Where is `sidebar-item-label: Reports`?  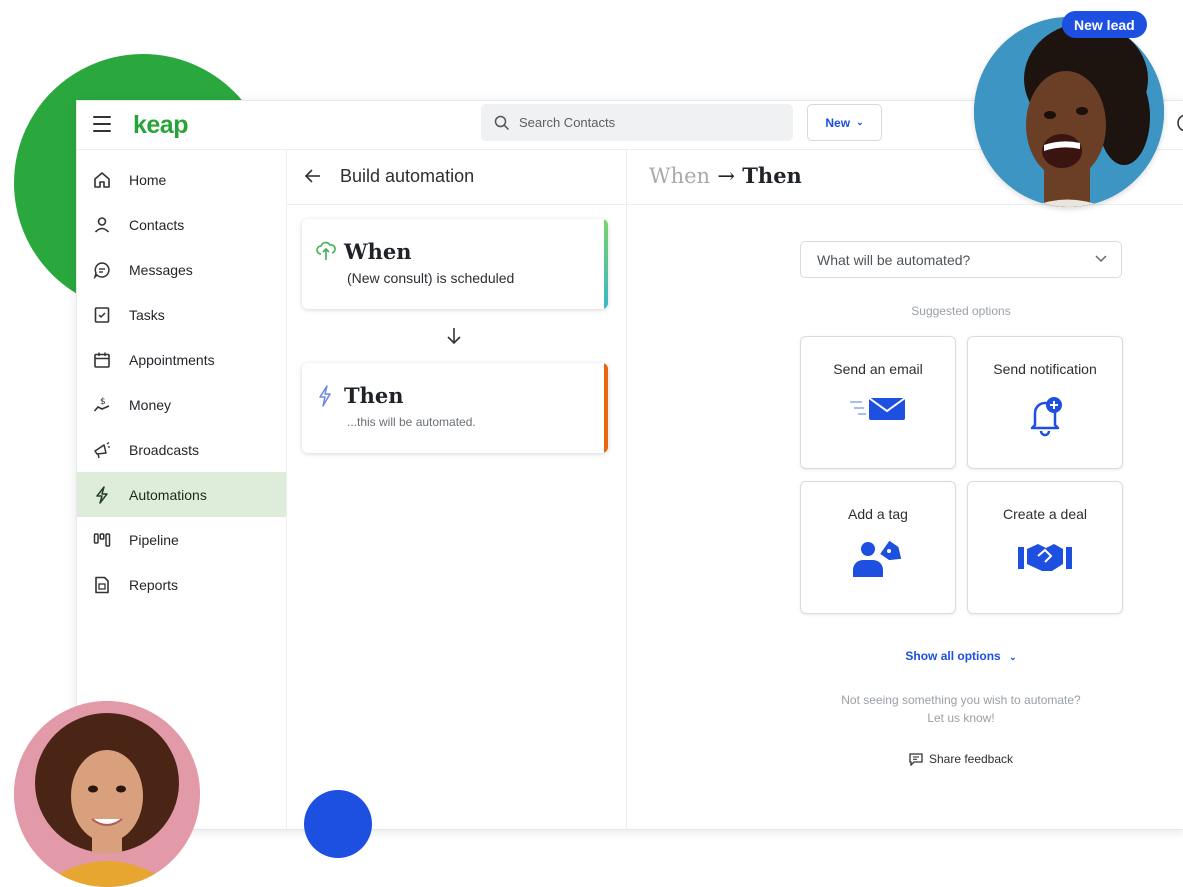
sidebar-item-label: Reports is located at coordinates (154, 584).